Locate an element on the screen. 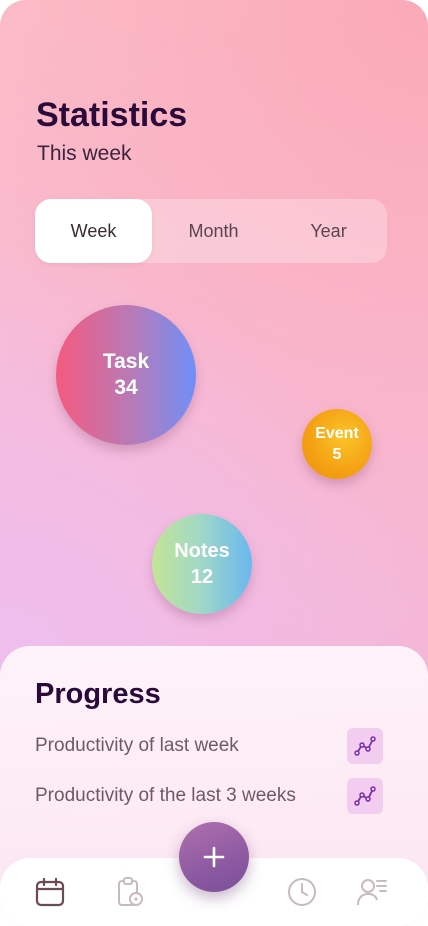 This screenshot has height=926, width=428. add-button is located at coordinates (214, 857).